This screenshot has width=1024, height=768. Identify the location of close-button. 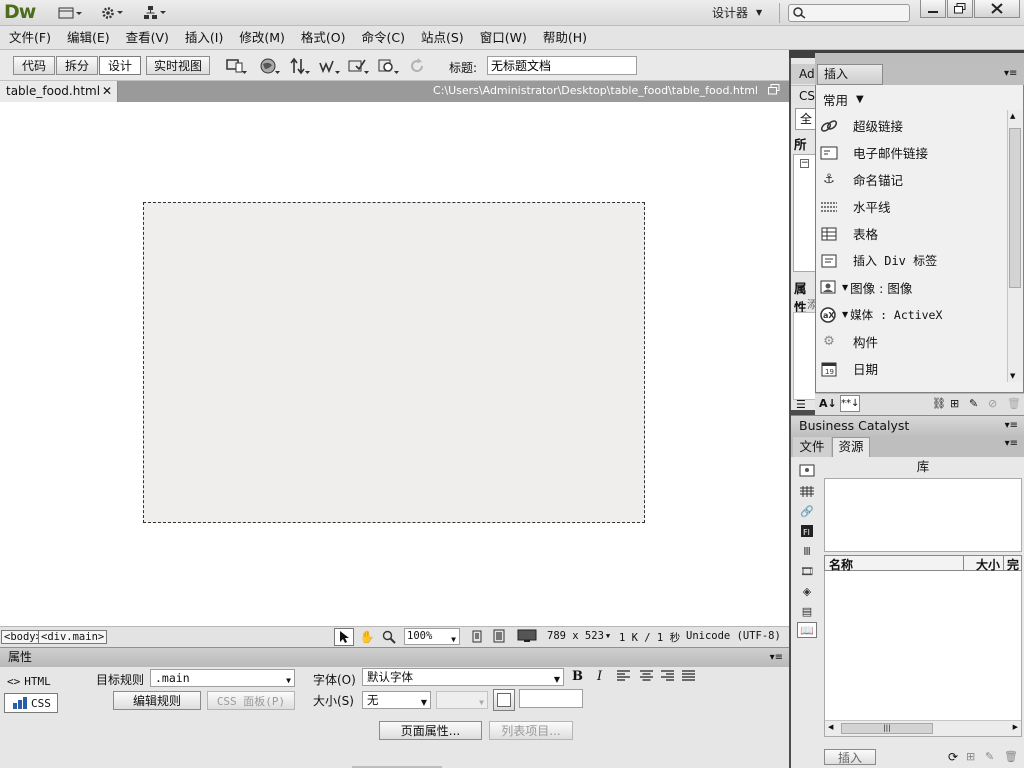
(997, 9).